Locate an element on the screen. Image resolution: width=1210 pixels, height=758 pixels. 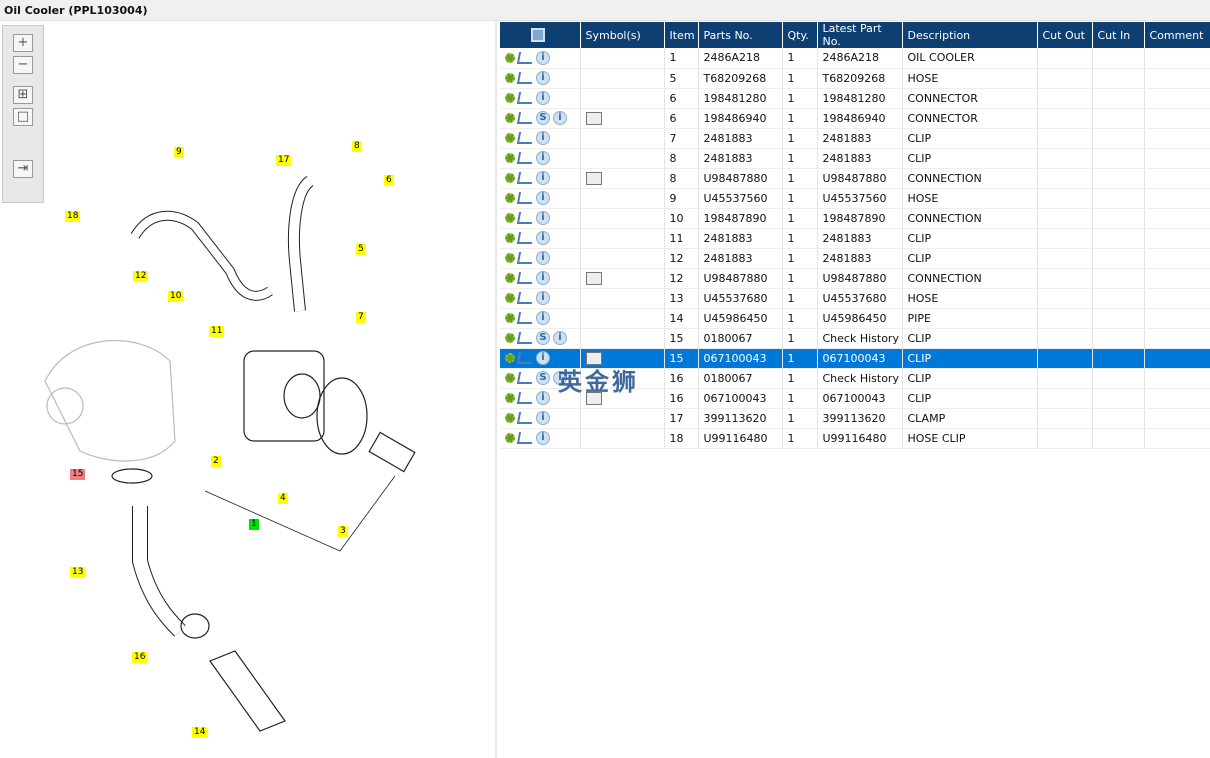
search-column-header is located at coordinates (540, 35).